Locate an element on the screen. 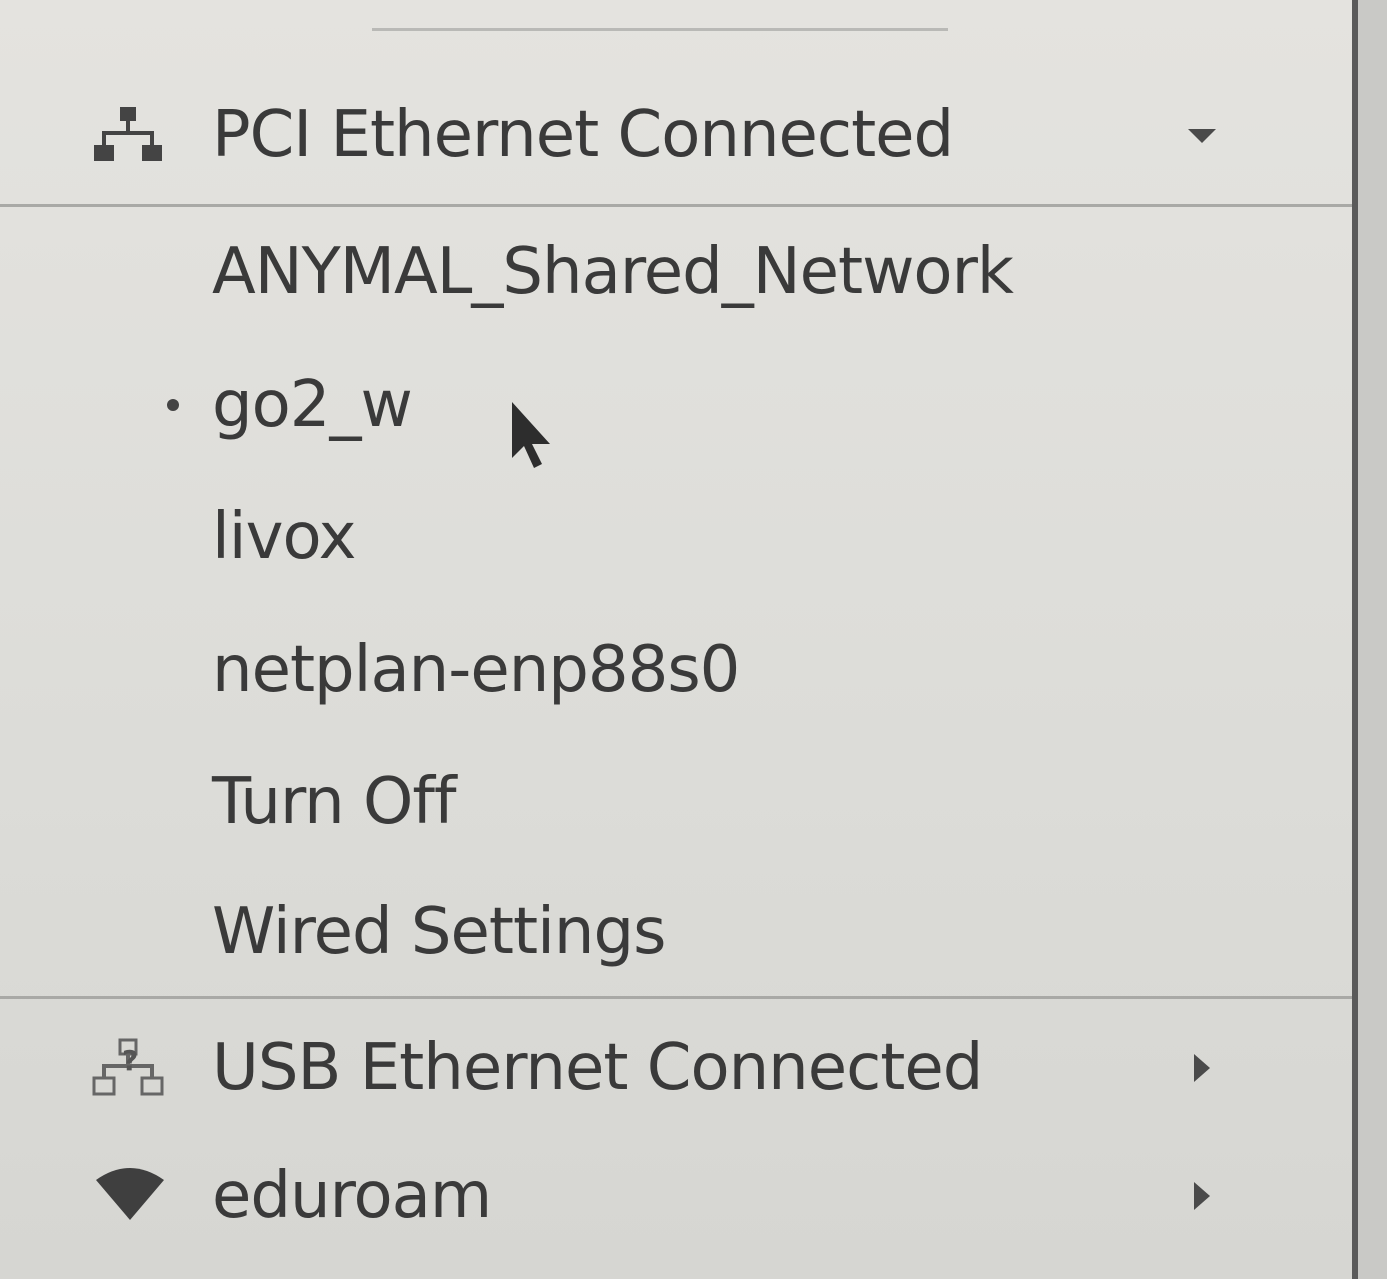  active-connection-bullet-icon is located at coordinates (173, 405).